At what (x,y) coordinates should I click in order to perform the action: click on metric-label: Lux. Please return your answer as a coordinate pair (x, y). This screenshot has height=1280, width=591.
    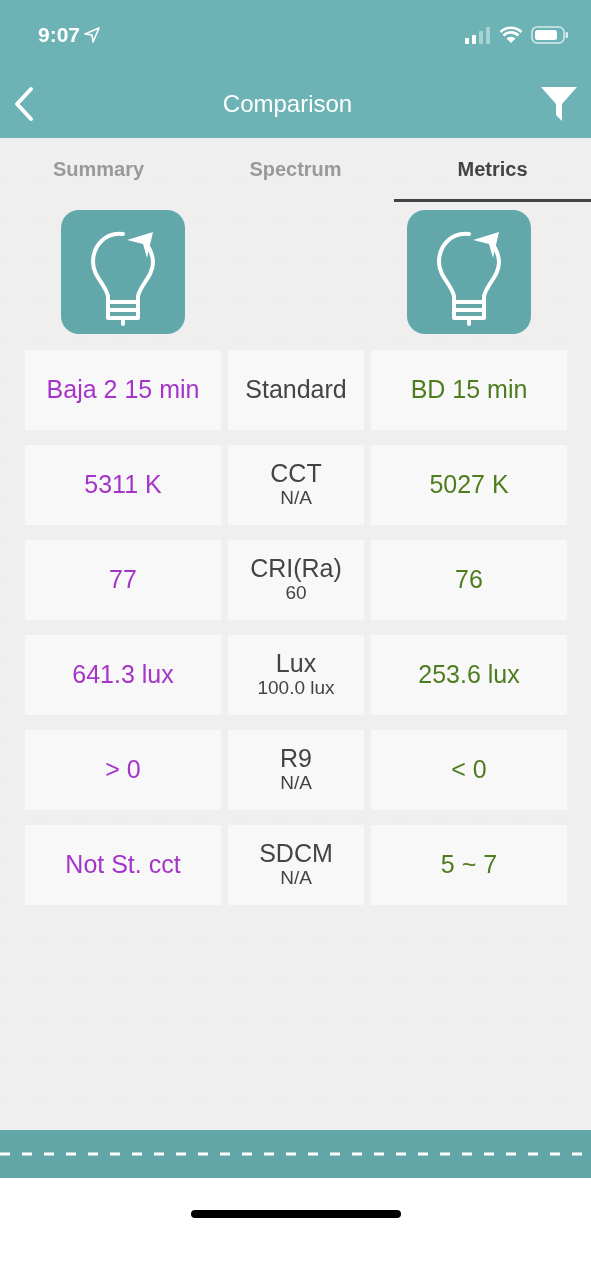
    Looking at the image, I should click on (296, 663).